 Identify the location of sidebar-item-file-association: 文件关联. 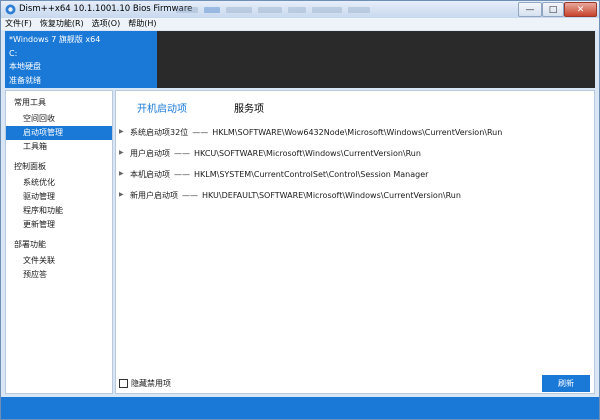
(59, 261).